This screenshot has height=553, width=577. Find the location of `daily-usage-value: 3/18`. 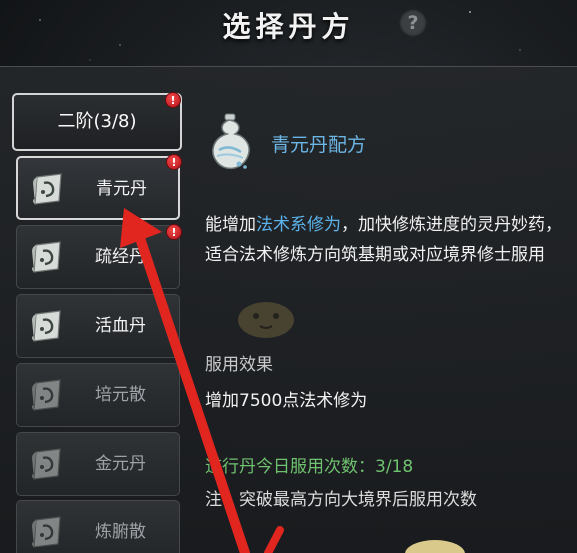

daily-usage-value: 3/18 is located at coordinates (394, 467).